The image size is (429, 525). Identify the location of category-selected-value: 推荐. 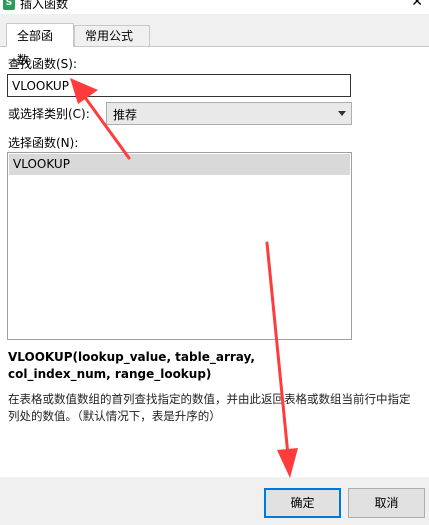
(125, 115).